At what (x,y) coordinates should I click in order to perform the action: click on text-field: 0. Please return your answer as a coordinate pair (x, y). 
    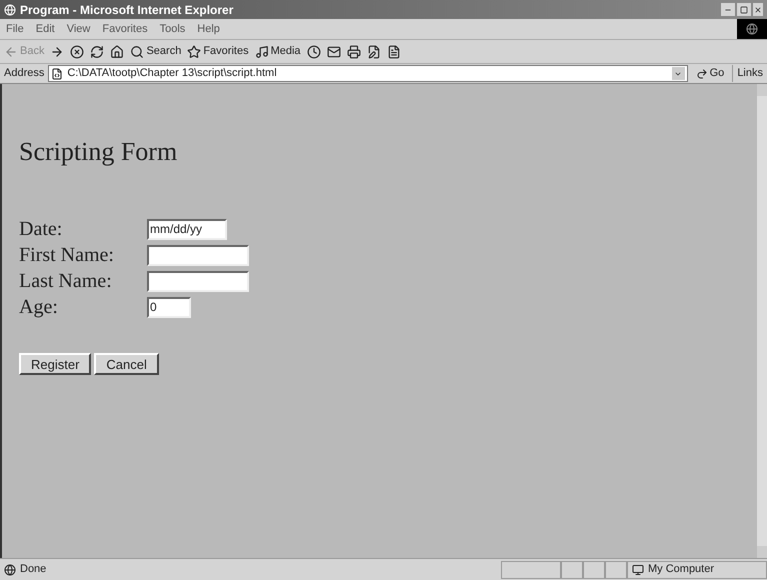
    Looking at the image, I should click on (169, 307).